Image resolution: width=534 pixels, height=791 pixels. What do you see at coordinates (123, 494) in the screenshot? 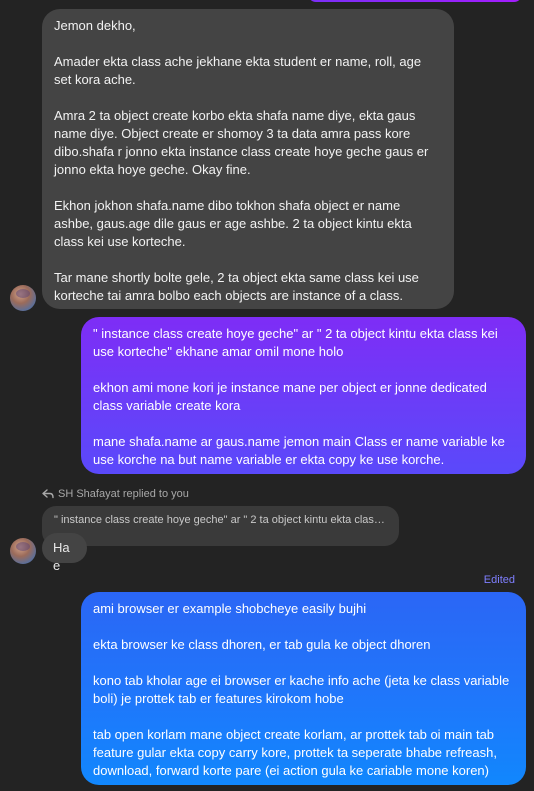
I see `reply-label-text: SH Shafayat replied to you` at bounding box center [123, 494].